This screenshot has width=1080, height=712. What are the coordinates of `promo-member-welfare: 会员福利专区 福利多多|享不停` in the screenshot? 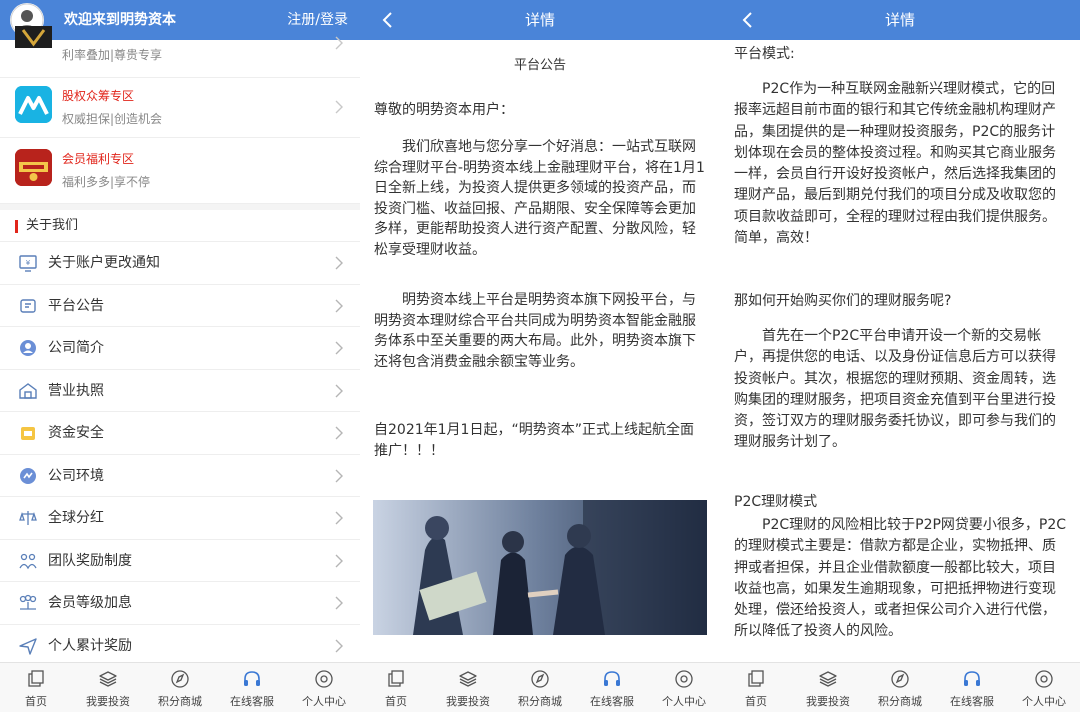 It's located at (180, 171).